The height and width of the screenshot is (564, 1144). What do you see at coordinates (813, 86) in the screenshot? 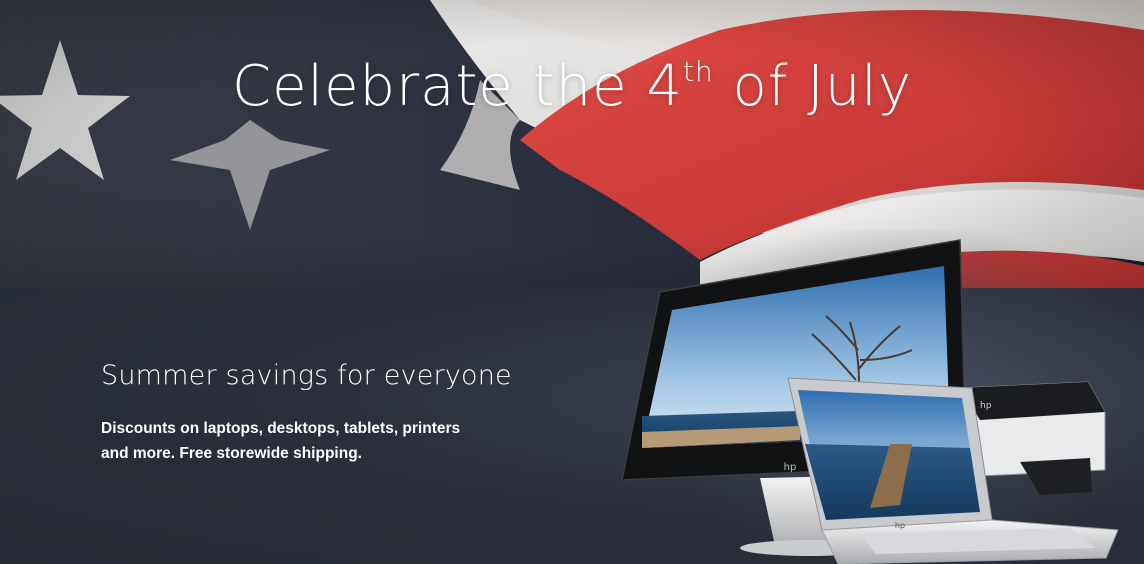
I see `hero-title-end: of July` at bounding box center [813, 86].